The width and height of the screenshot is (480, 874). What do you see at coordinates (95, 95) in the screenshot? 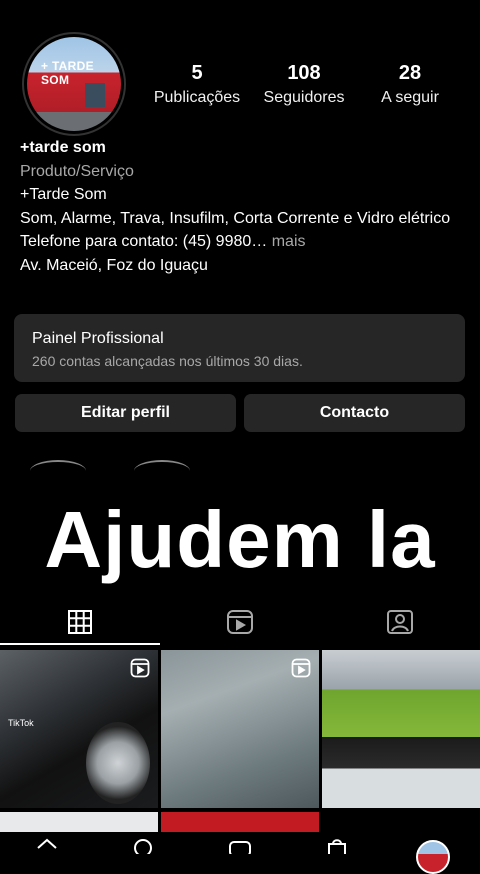
I see `avatar-storefront-door` at bounding box center [95, 95].